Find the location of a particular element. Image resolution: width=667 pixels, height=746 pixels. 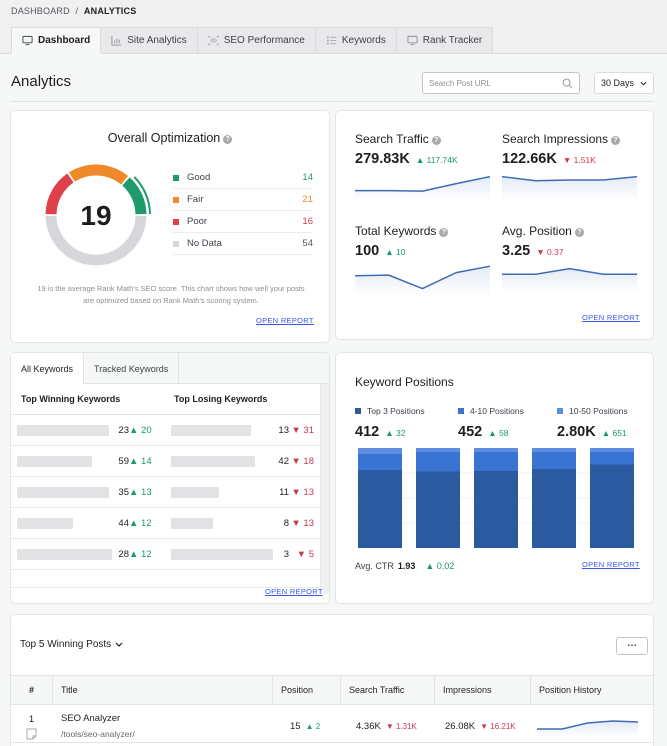

traffic-delta: ▼ 1.31K is located at coordinates (401, 726).